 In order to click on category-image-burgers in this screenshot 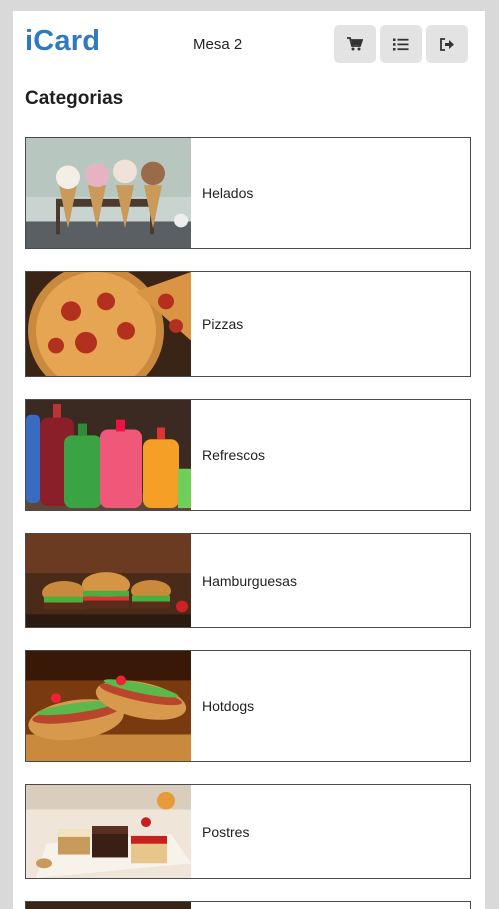, I will do `click(108, 580)`.